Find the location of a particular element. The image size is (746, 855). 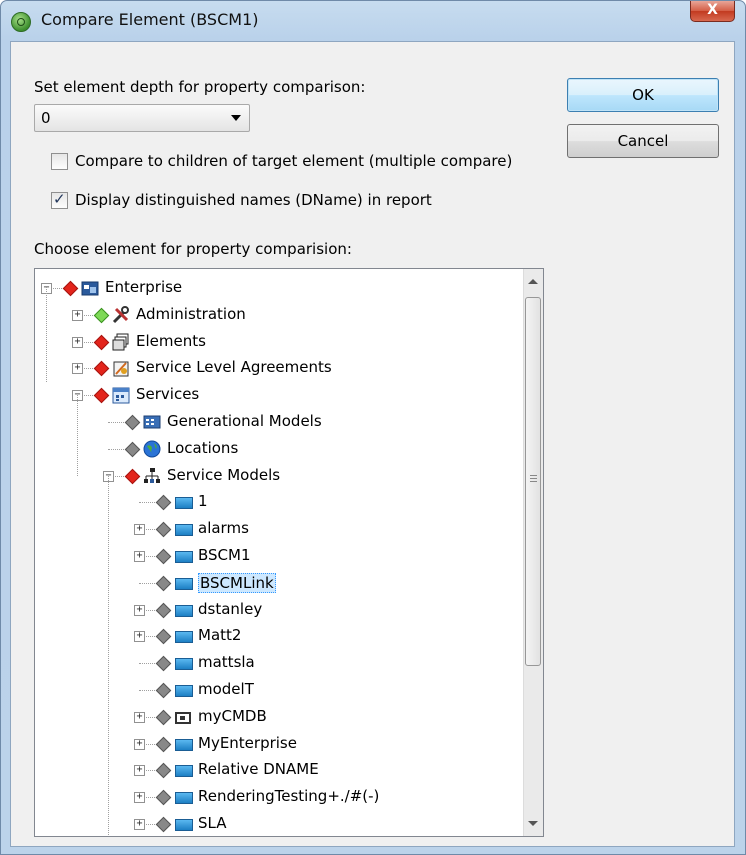

tree-node: − Services is located at coordinates (270, 395).